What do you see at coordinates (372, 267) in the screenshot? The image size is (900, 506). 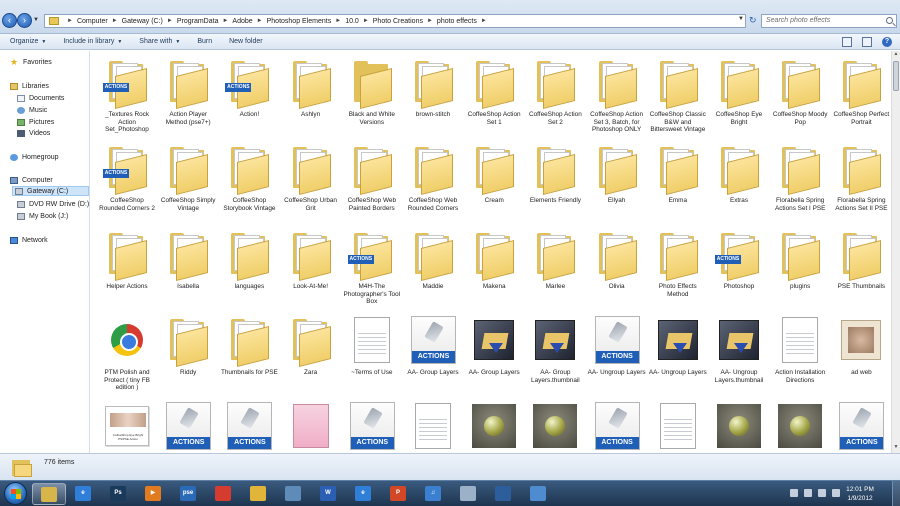 I see `folder-item: ACTIONS M4H-The Photographer's Tool Box` at bounding box center [372, 267].